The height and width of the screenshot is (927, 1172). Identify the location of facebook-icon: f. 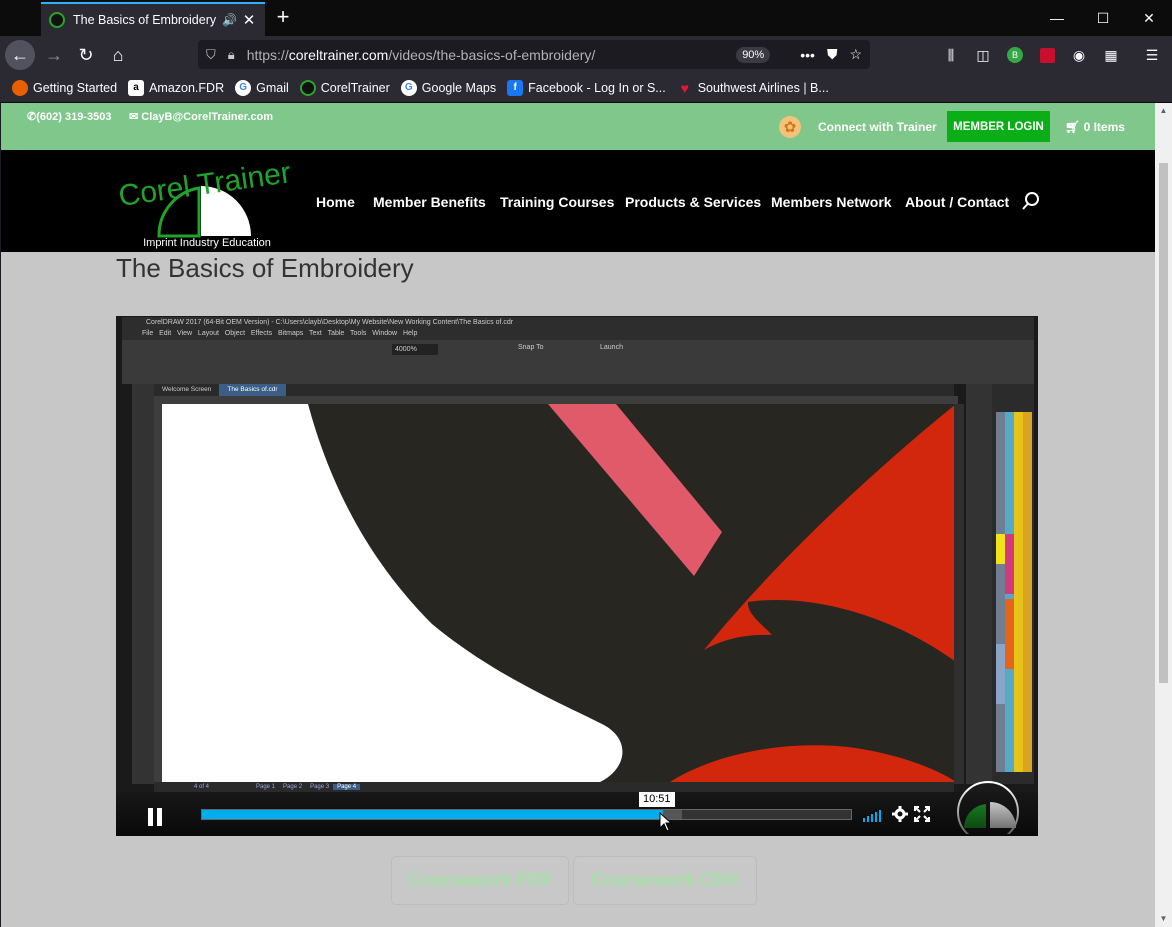
(515, 87).